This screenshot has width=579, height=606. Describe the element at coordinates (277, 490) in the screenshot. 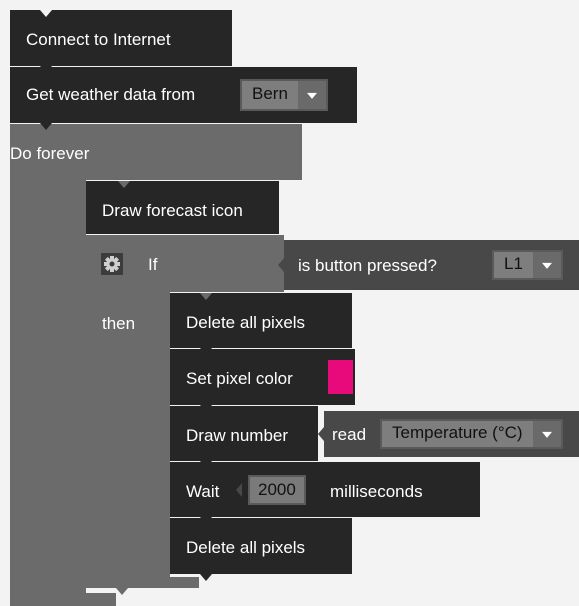

I see `wait-value-input: 2000` at that location.